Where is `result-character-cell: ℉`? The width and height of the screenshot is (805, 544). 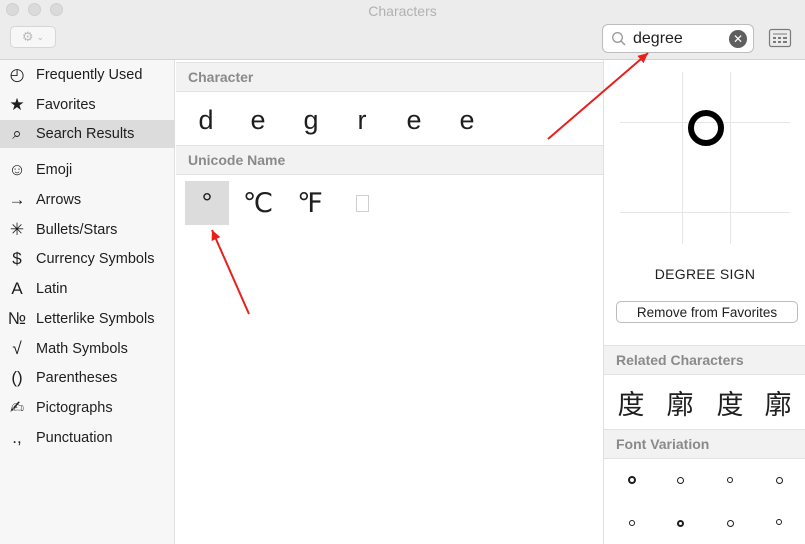
result-character-cell: ℉ is located at coordinates (310, 203).